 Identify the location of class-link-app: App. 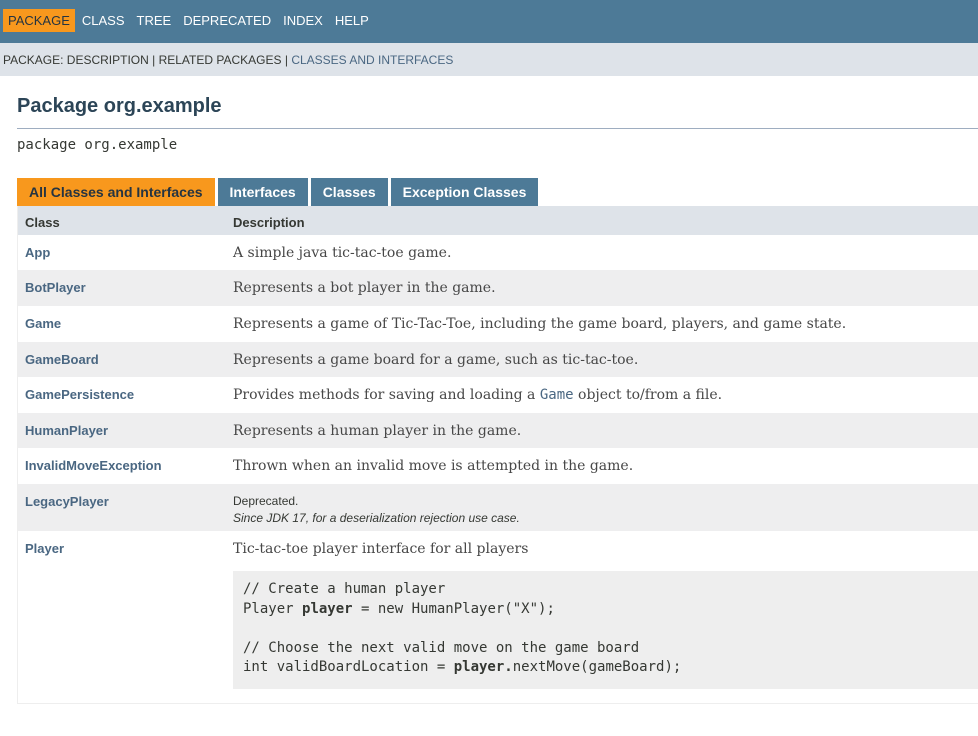
(37, 252).